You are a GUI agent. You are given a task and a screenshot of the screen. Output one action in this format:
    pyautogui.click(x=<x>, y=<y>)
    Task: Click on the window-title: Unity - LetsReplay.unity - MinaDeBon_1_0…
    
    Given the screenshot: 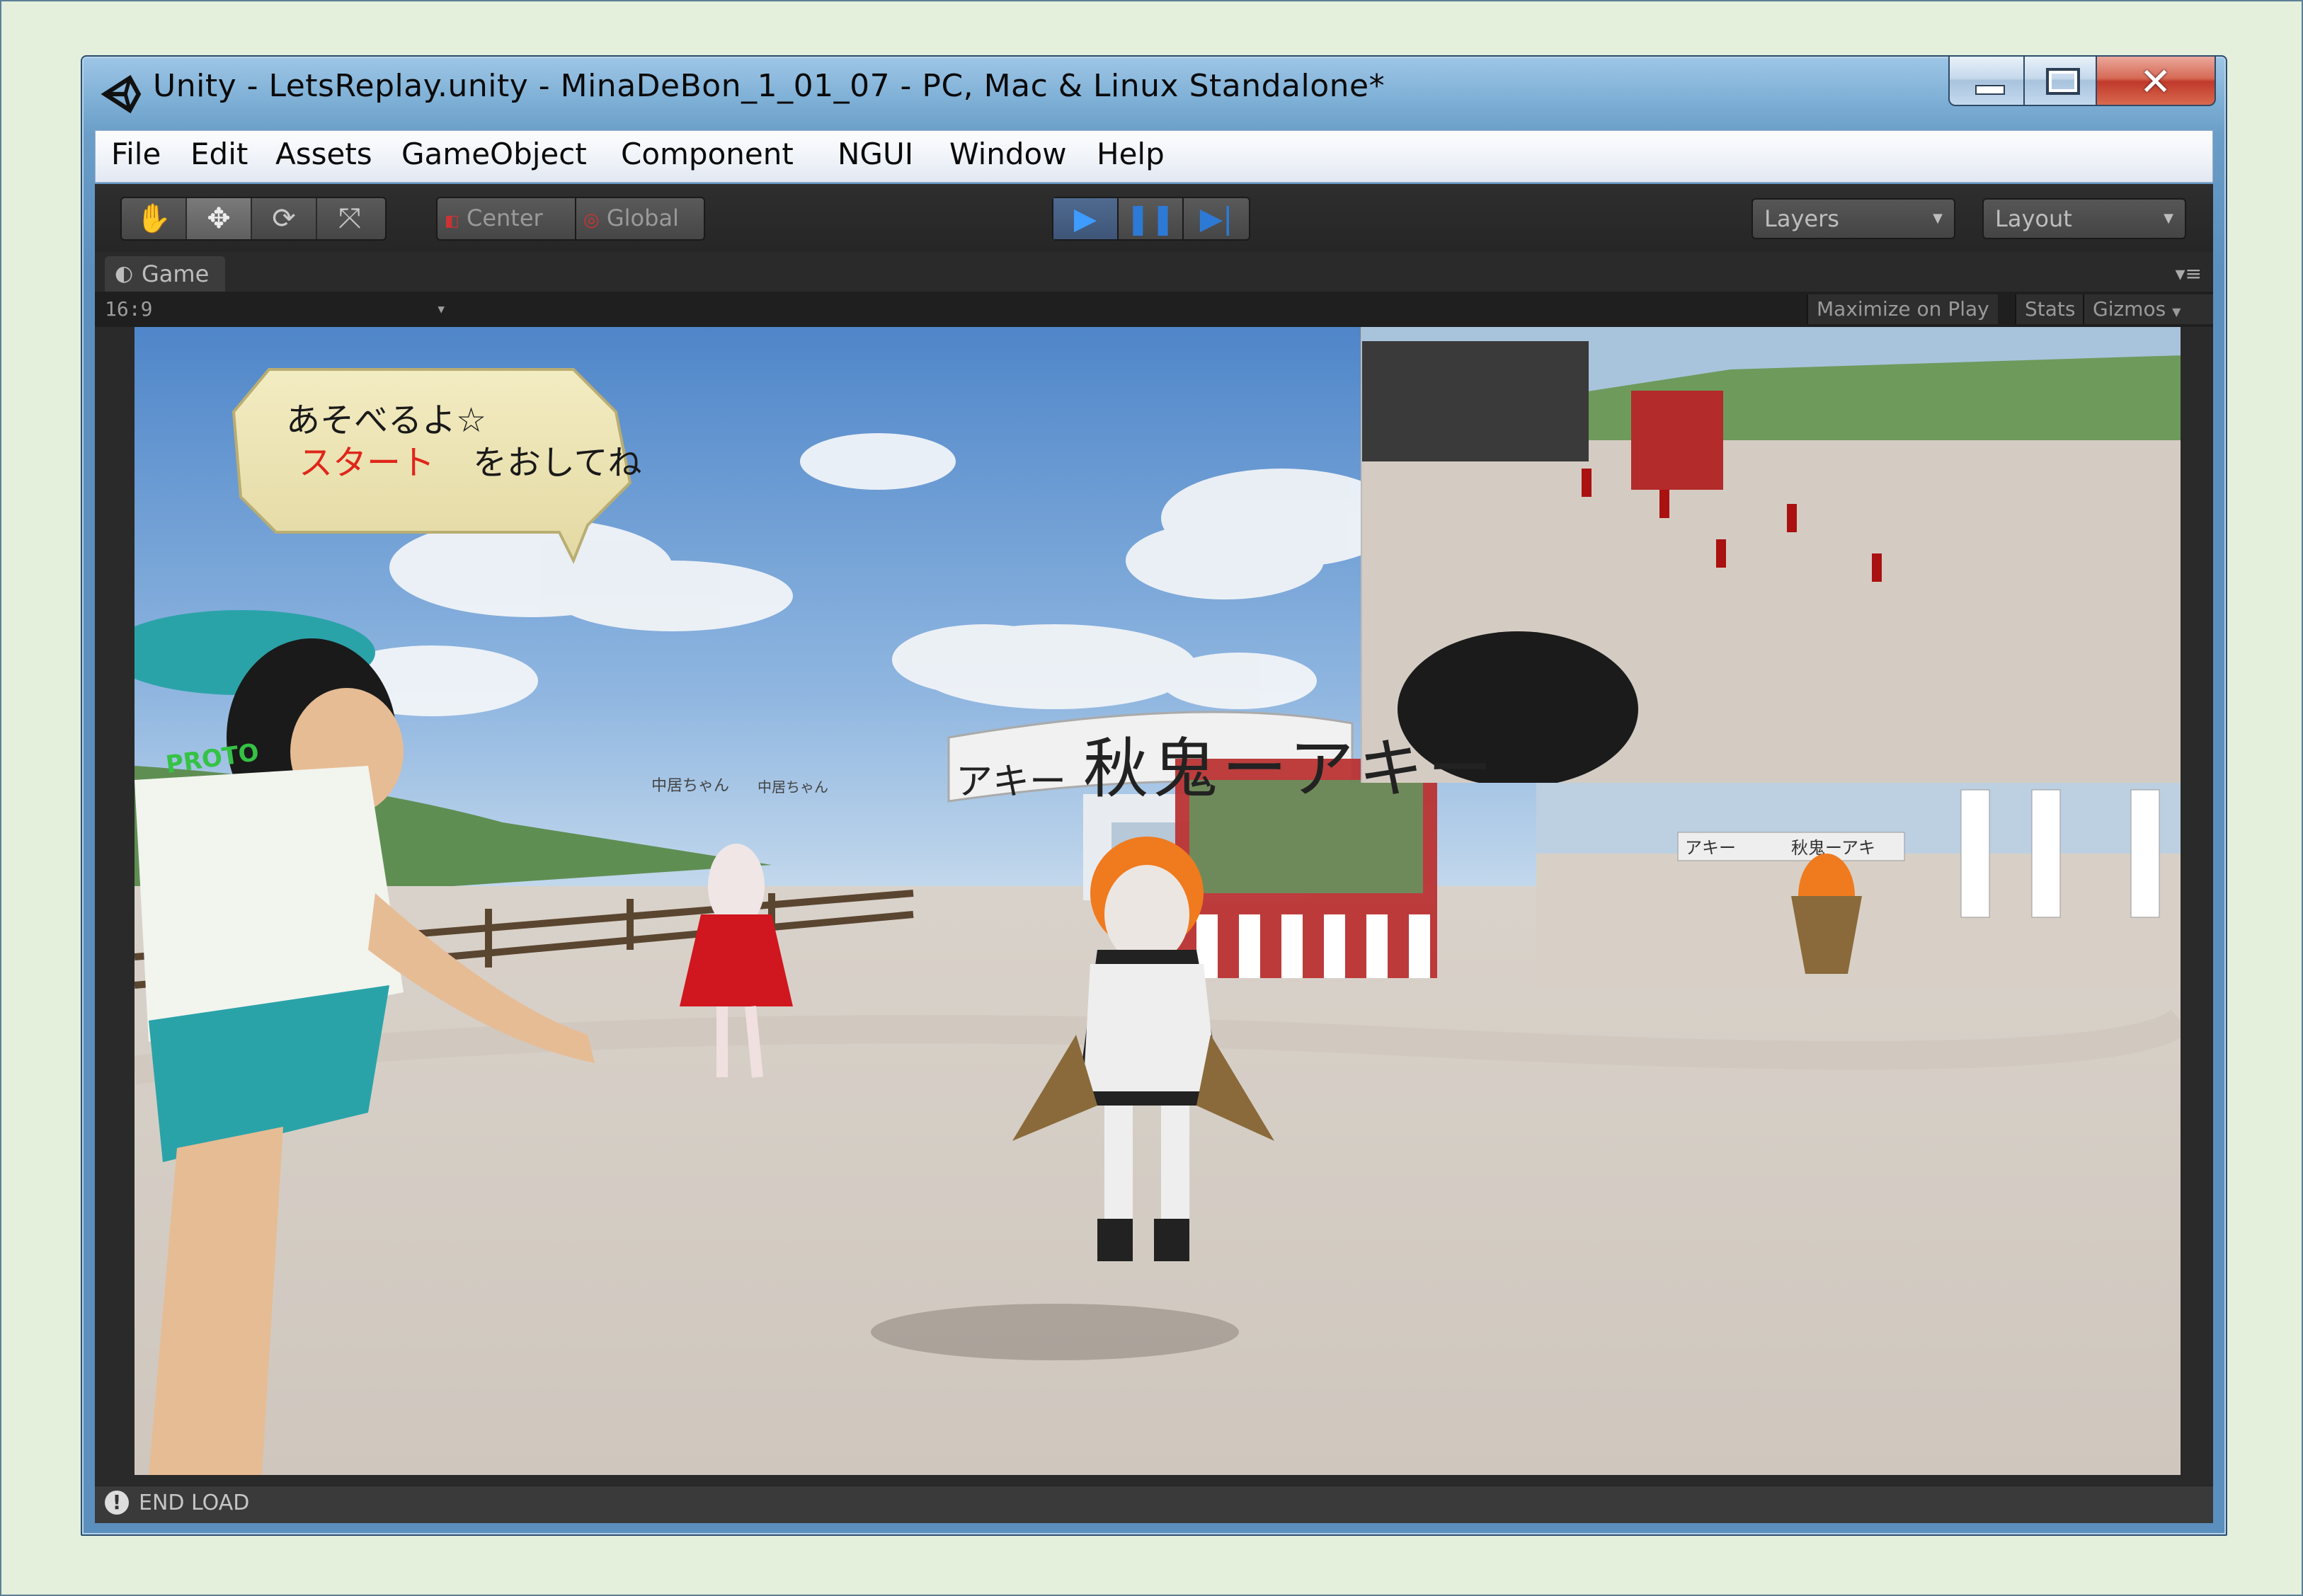 What is the action you would take?
    pyautogui.click(x=769, y=86)
    